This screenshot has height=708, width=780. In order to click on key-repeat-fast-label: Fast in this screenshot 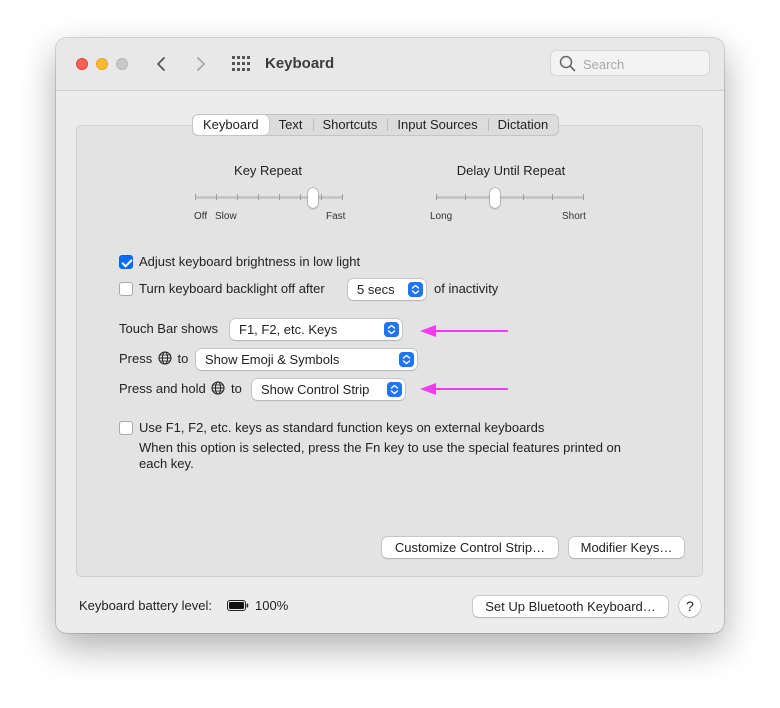, I will do `click(336, 216)`.